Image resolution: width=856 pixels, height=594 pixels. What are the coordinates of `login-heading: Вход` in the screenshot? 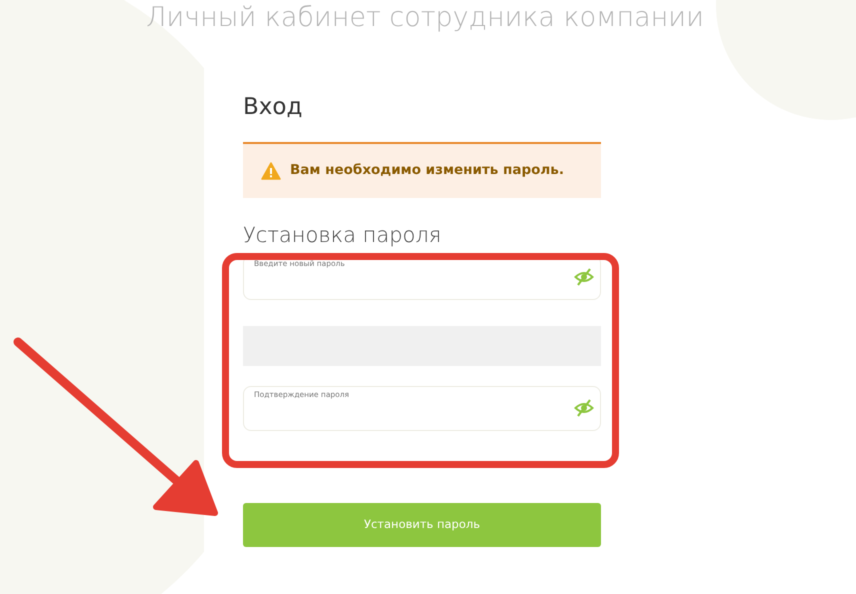 It's located at (273, 108).